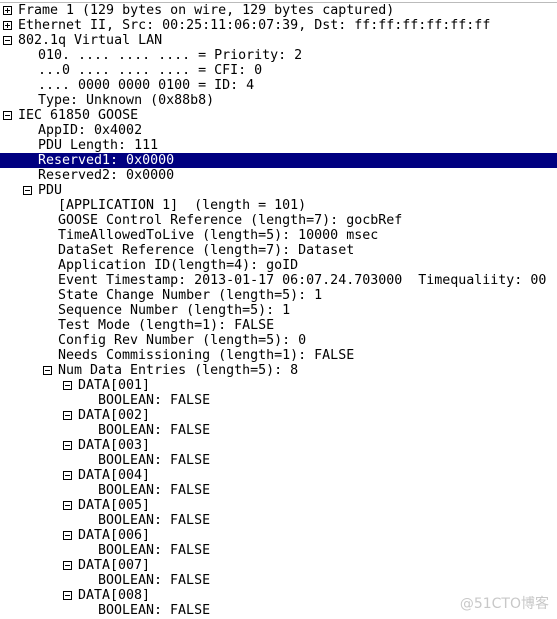 This screenshot has height=619, width=557. Describe the element at coordinates (178, 265) in the screenshot. I see `tree-row-label: Application ID(length=4): goID` at that location.